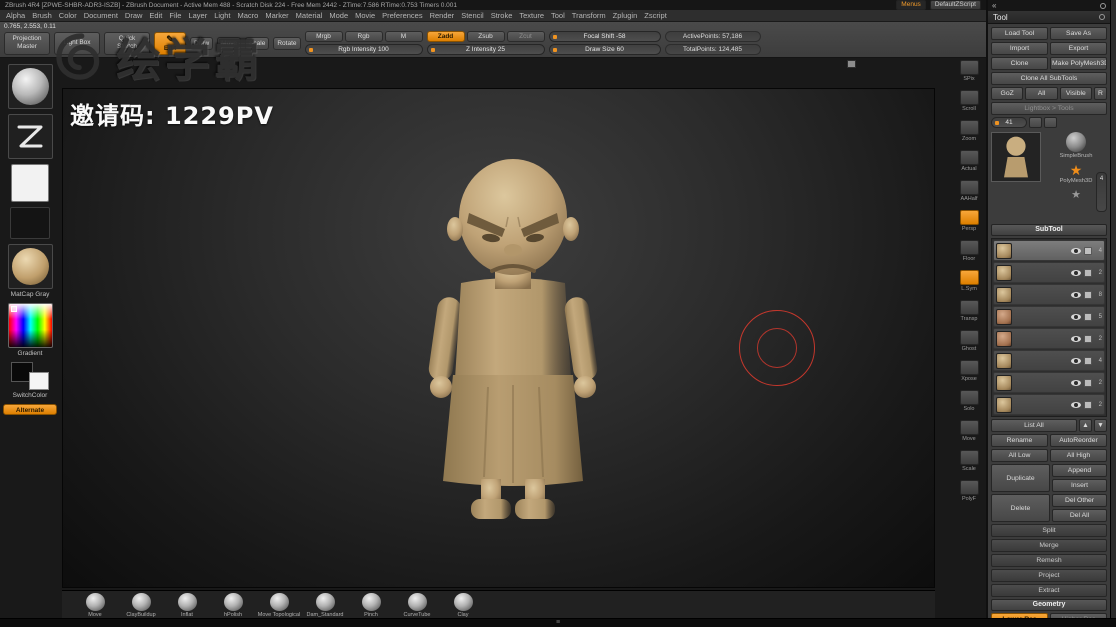 The height and width of the screenshot is (627, 1116). I want to click on switch-color-label: SwitchColor, so click(30, 395).